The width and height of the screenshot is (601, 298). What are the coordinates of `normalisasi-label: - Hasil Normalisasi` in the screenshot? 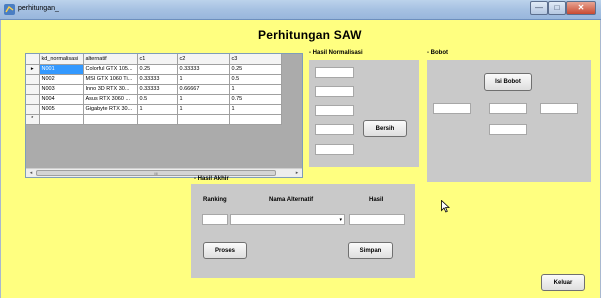 It's located at (336, 53).